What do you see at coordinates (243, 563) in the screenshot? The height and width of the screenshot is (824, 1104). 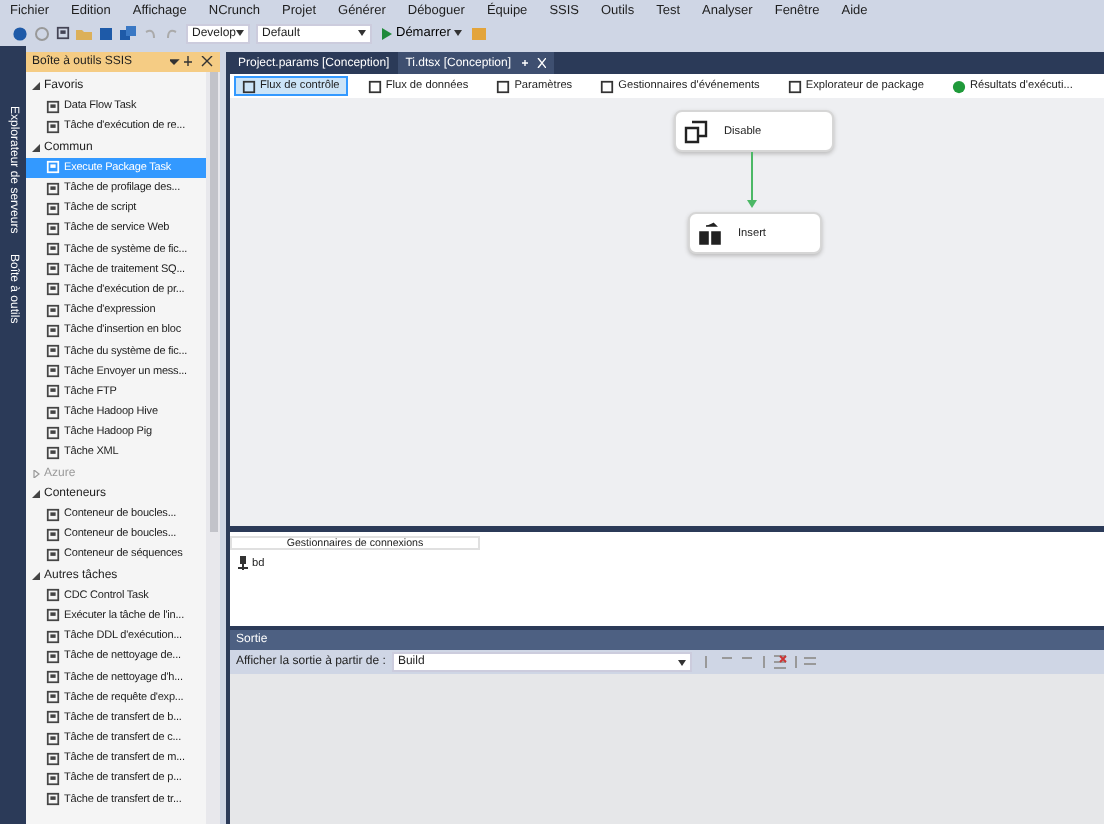 I see `plug-icon` at bounding box center [243, 563].